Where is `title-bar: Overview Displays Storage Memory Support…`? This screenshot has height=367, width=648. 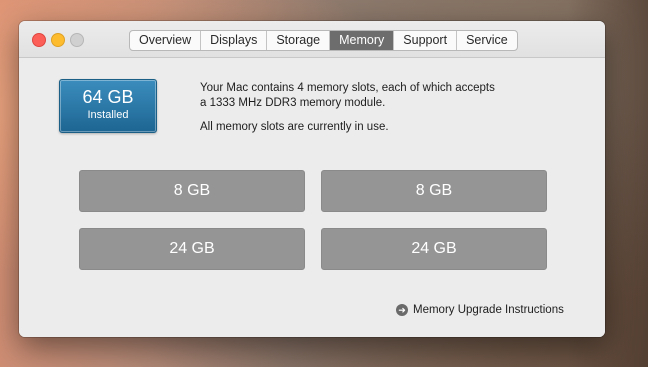
title-bar: Overview Displays Storage Memory Support… is located at coordinates (312, 39).